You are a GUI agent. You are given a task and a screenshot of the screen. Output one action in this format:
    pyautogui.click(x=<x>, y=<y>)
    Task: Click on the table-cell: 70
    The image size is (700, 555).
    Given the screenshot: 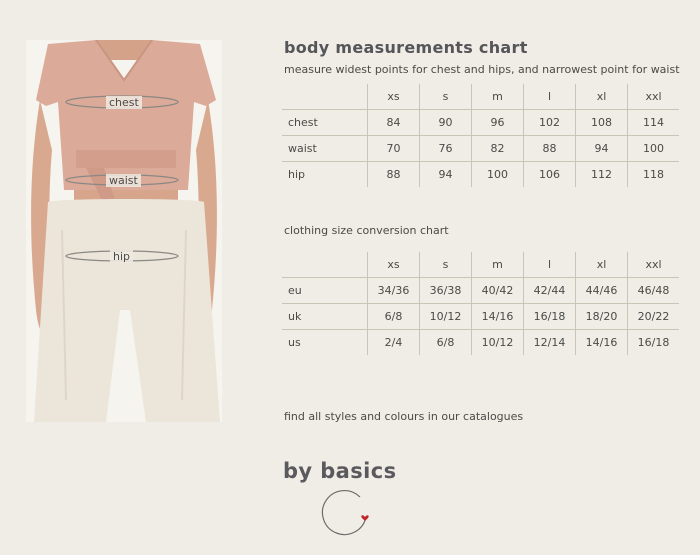 What is the action you would take?
    pyautogui.click(x=393, y=148)
    